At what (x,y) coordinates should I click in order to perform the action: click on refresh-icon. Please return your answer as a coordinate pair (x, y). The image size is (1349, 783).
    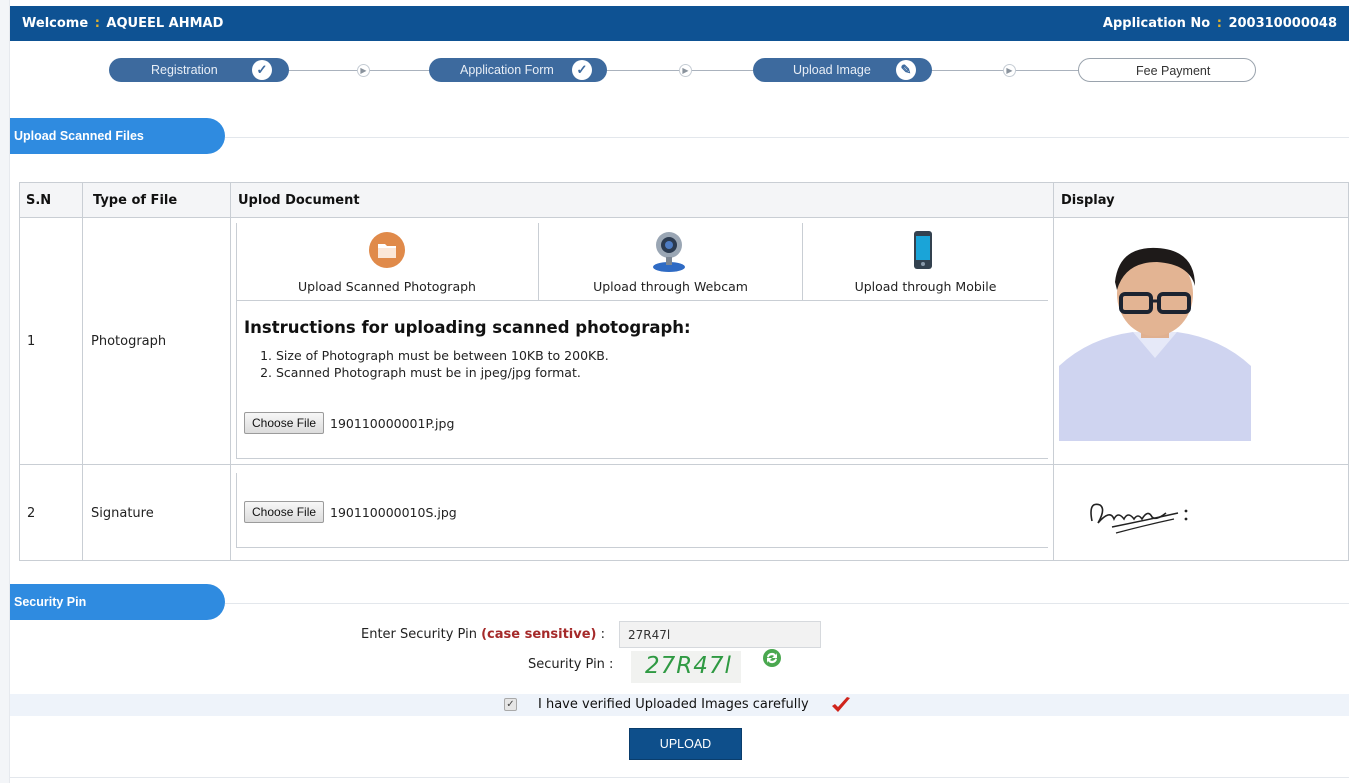
    Looking at the image, I should click on (772, 658).